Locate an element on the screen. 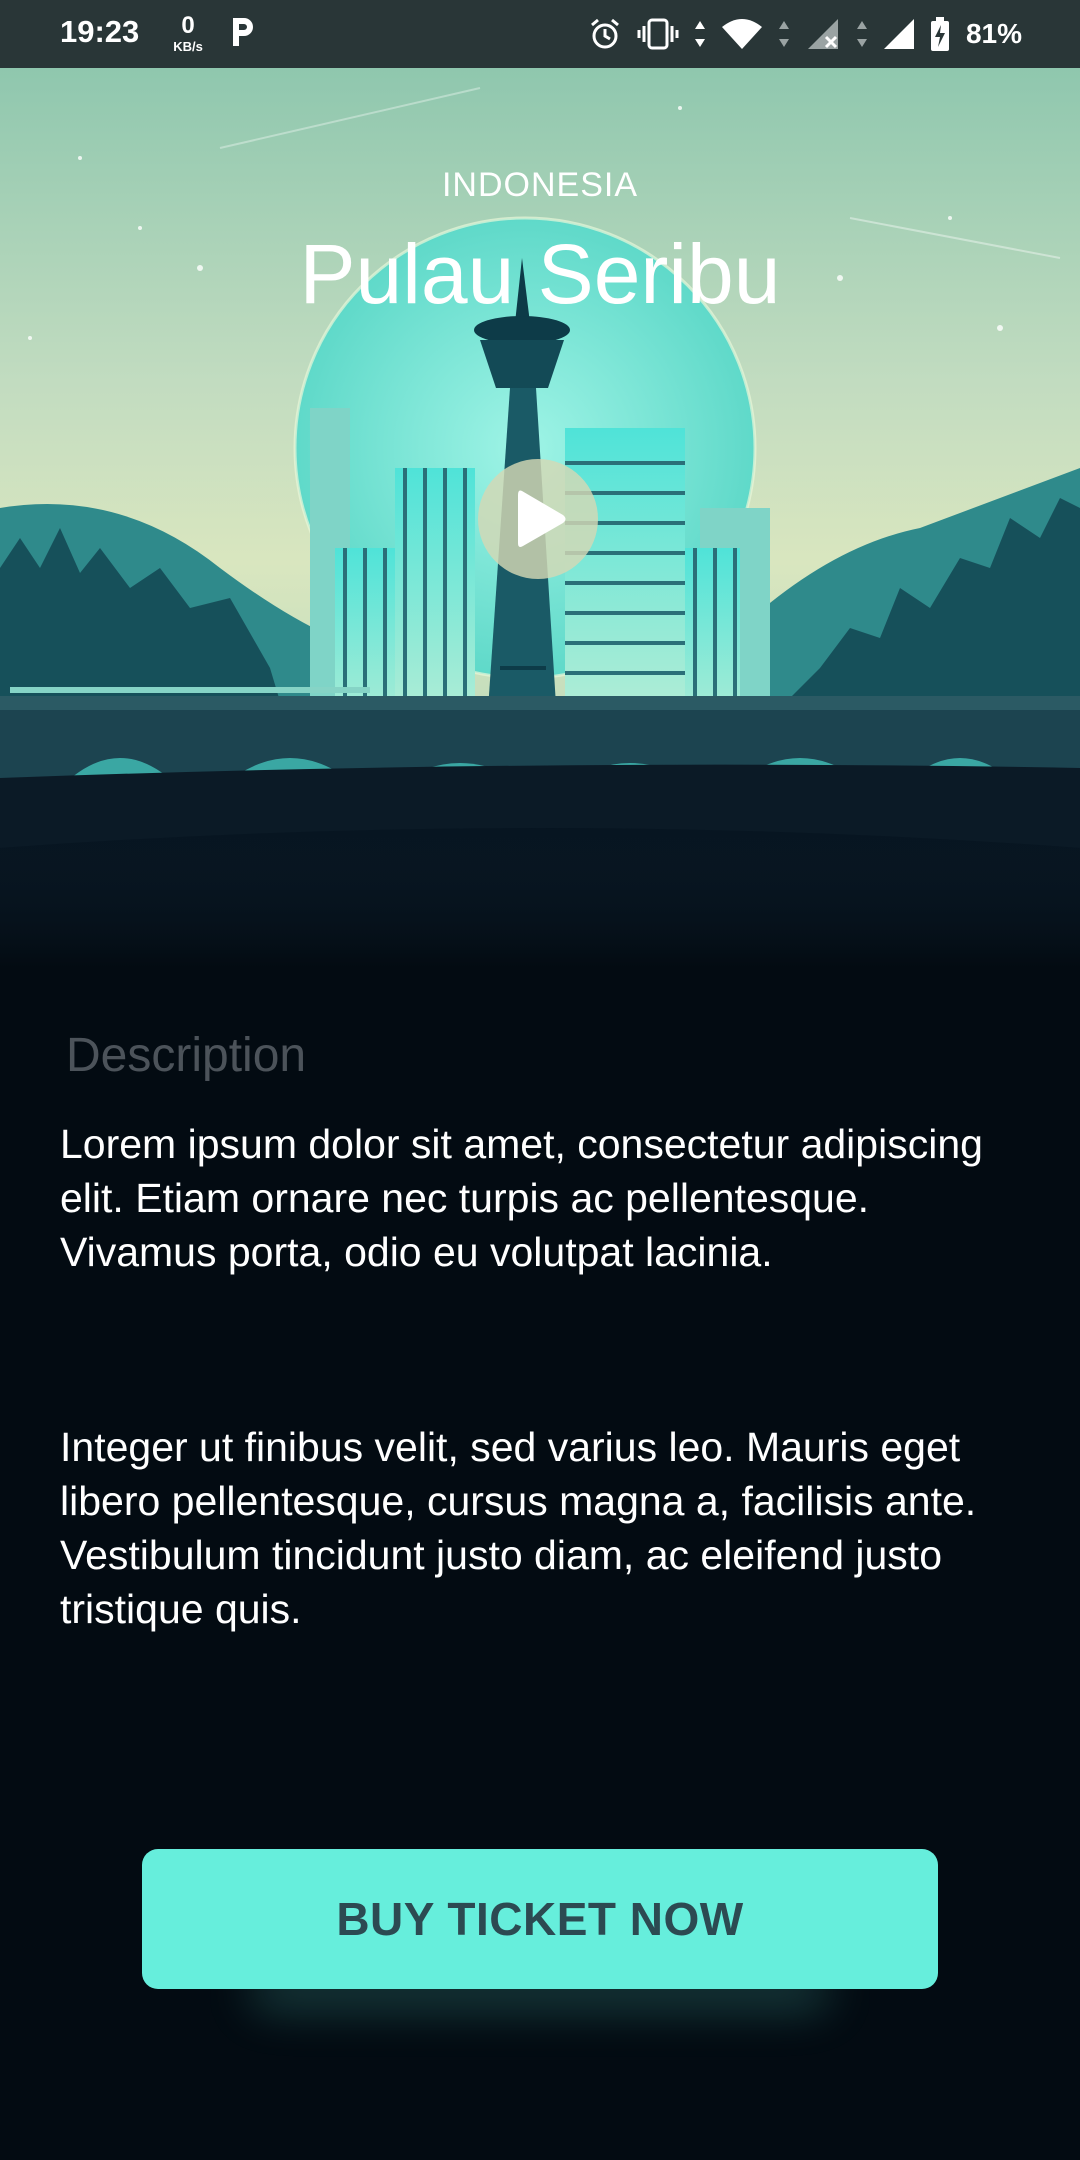 Image resolution: width=1080 pixels, height=2160 pixels. data-arrows-icon is located at coordinates (699, 34).